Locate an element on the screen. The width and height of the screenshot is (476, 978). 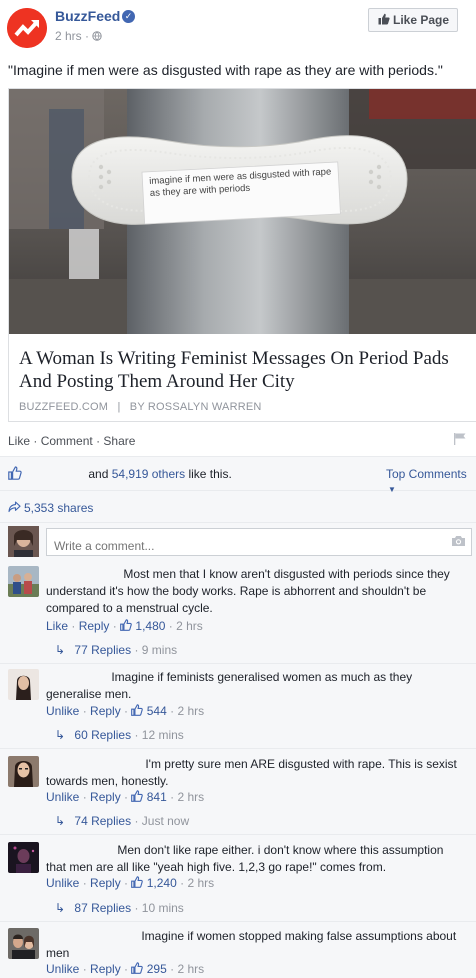
viewer-avatar is located at coordinates (23, 541).